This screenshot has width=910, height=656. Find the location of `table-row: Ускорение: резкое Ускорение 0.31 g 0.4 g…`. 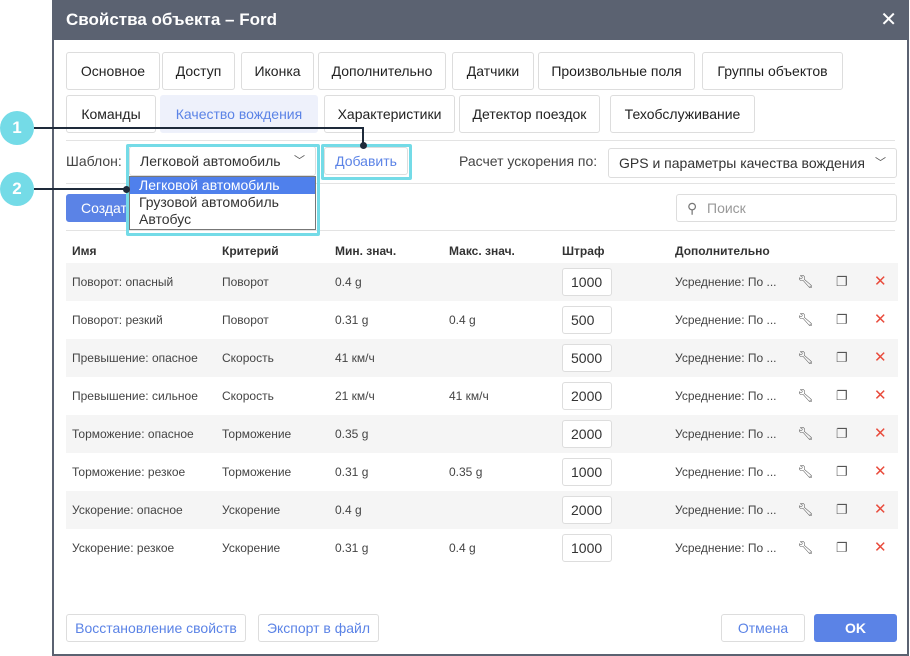

table-row: Ускорение: резкое Ускорение 0.31 g 0.4 g… is located at coordinates (482, 548).